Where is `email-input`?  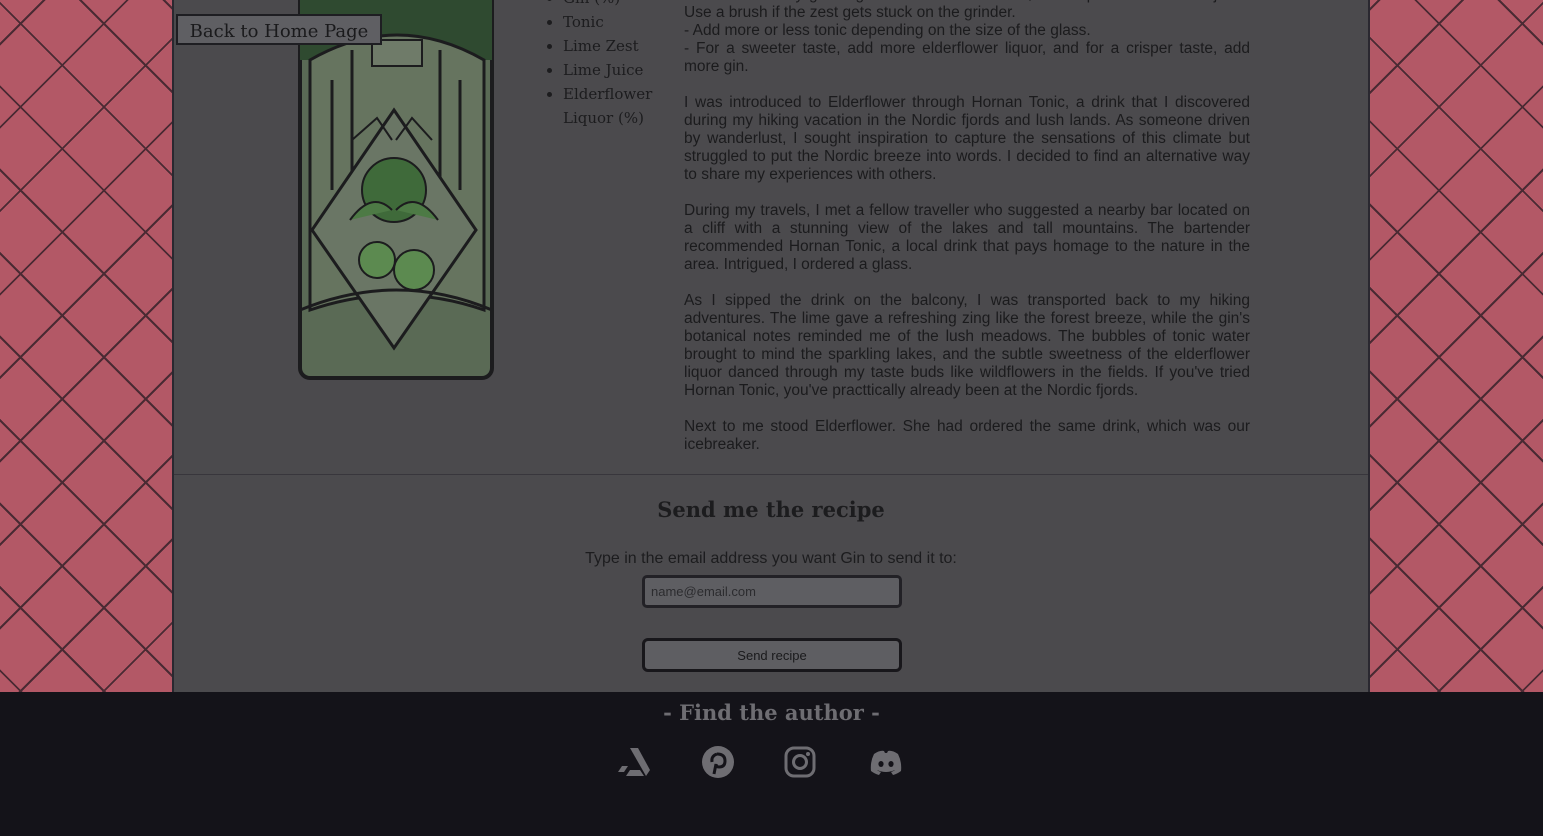
email-input is located at coordinates (772, 591).